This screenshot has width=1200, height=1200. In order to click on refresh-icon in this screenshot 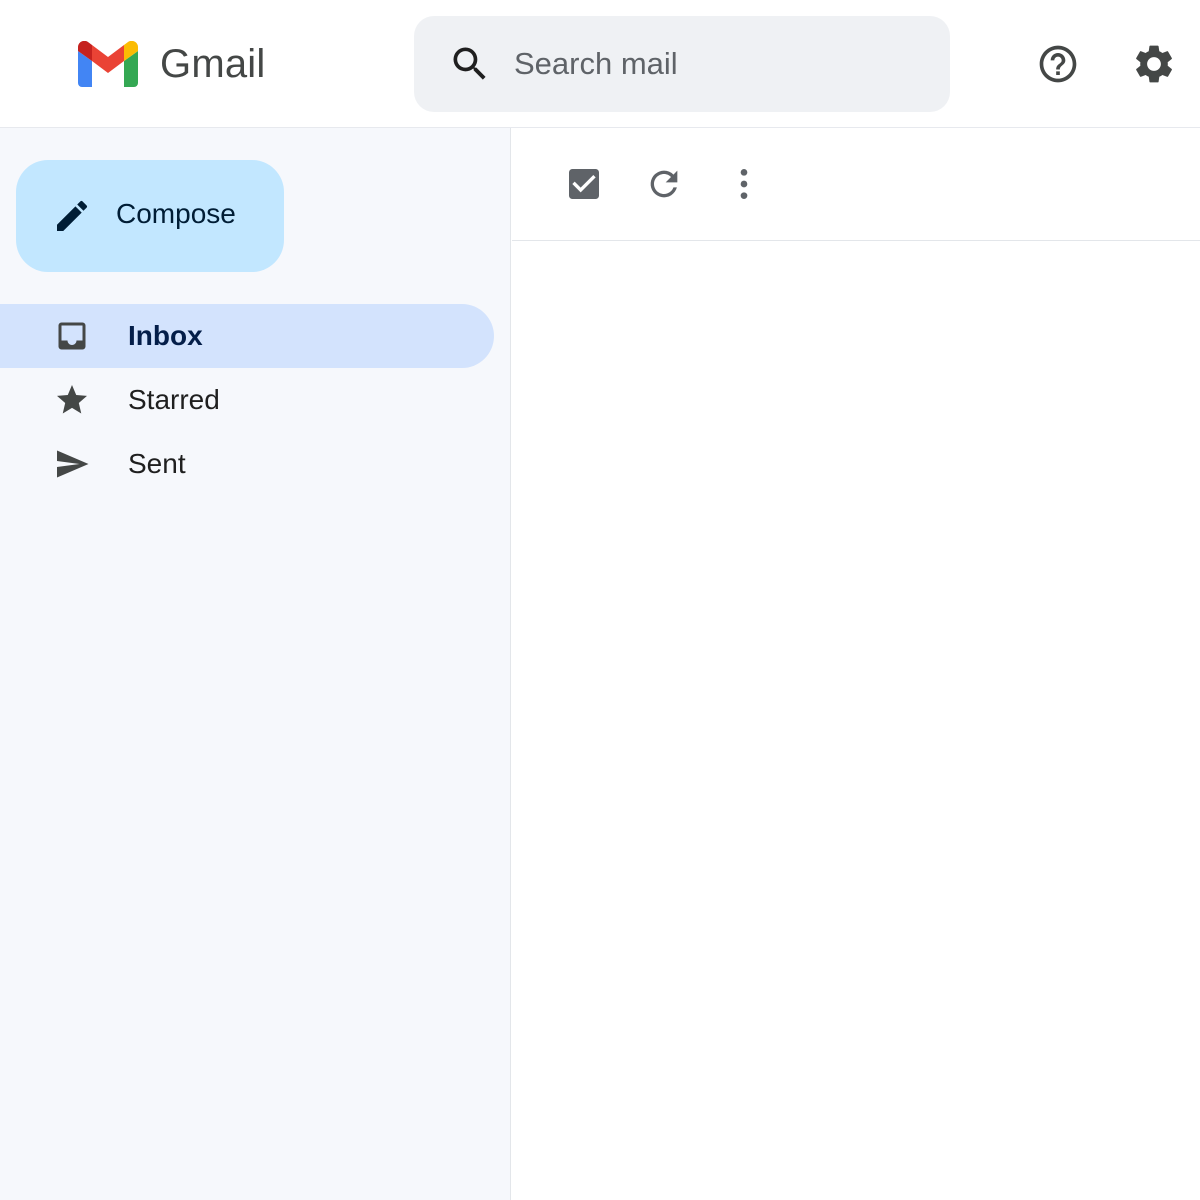, I will do `click(664, 184)`.